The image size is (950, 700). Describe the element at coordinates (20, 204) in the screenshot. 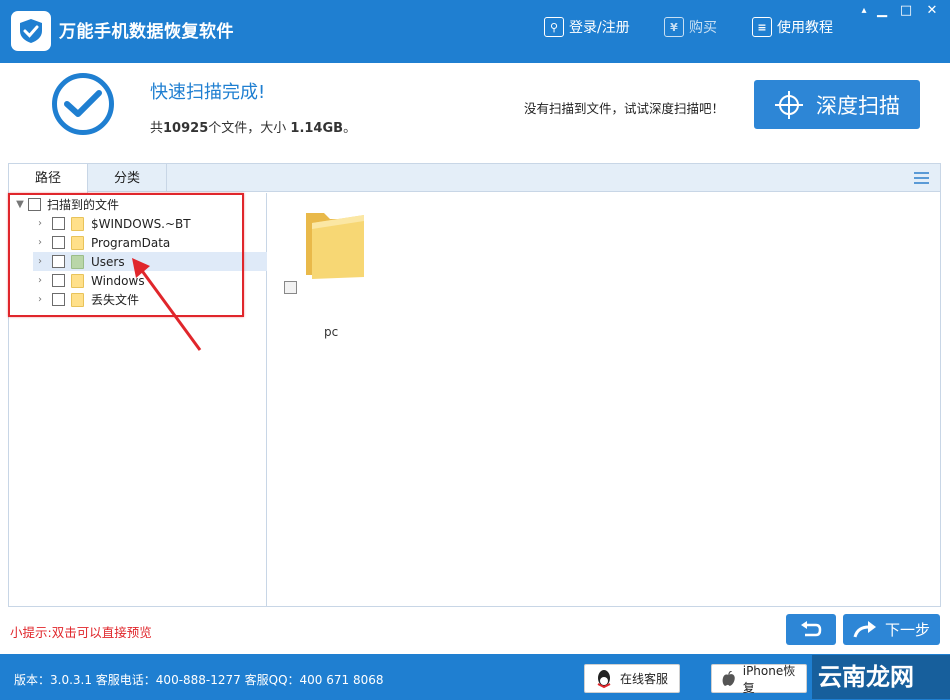

I see `chevron-down-icon: ▼` at that location.